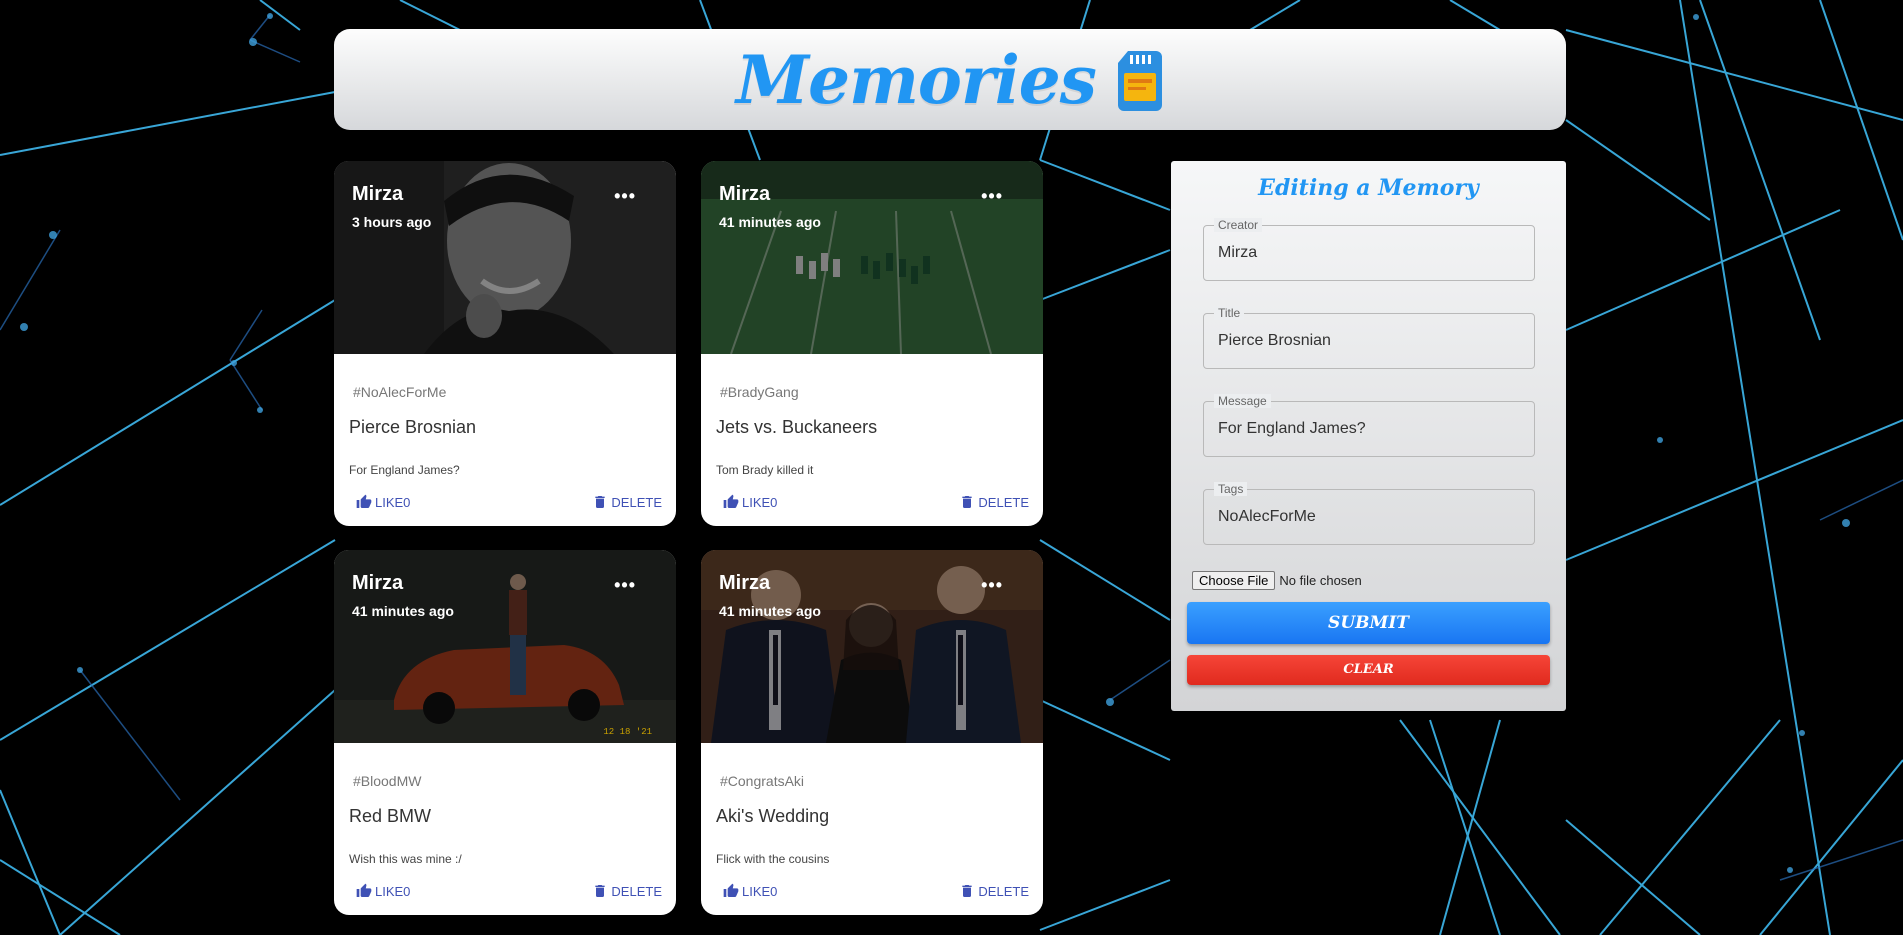 The image size is (1903, 935). I want to click on card-title: Jets vs. Buckaneers, so click(797, 427).